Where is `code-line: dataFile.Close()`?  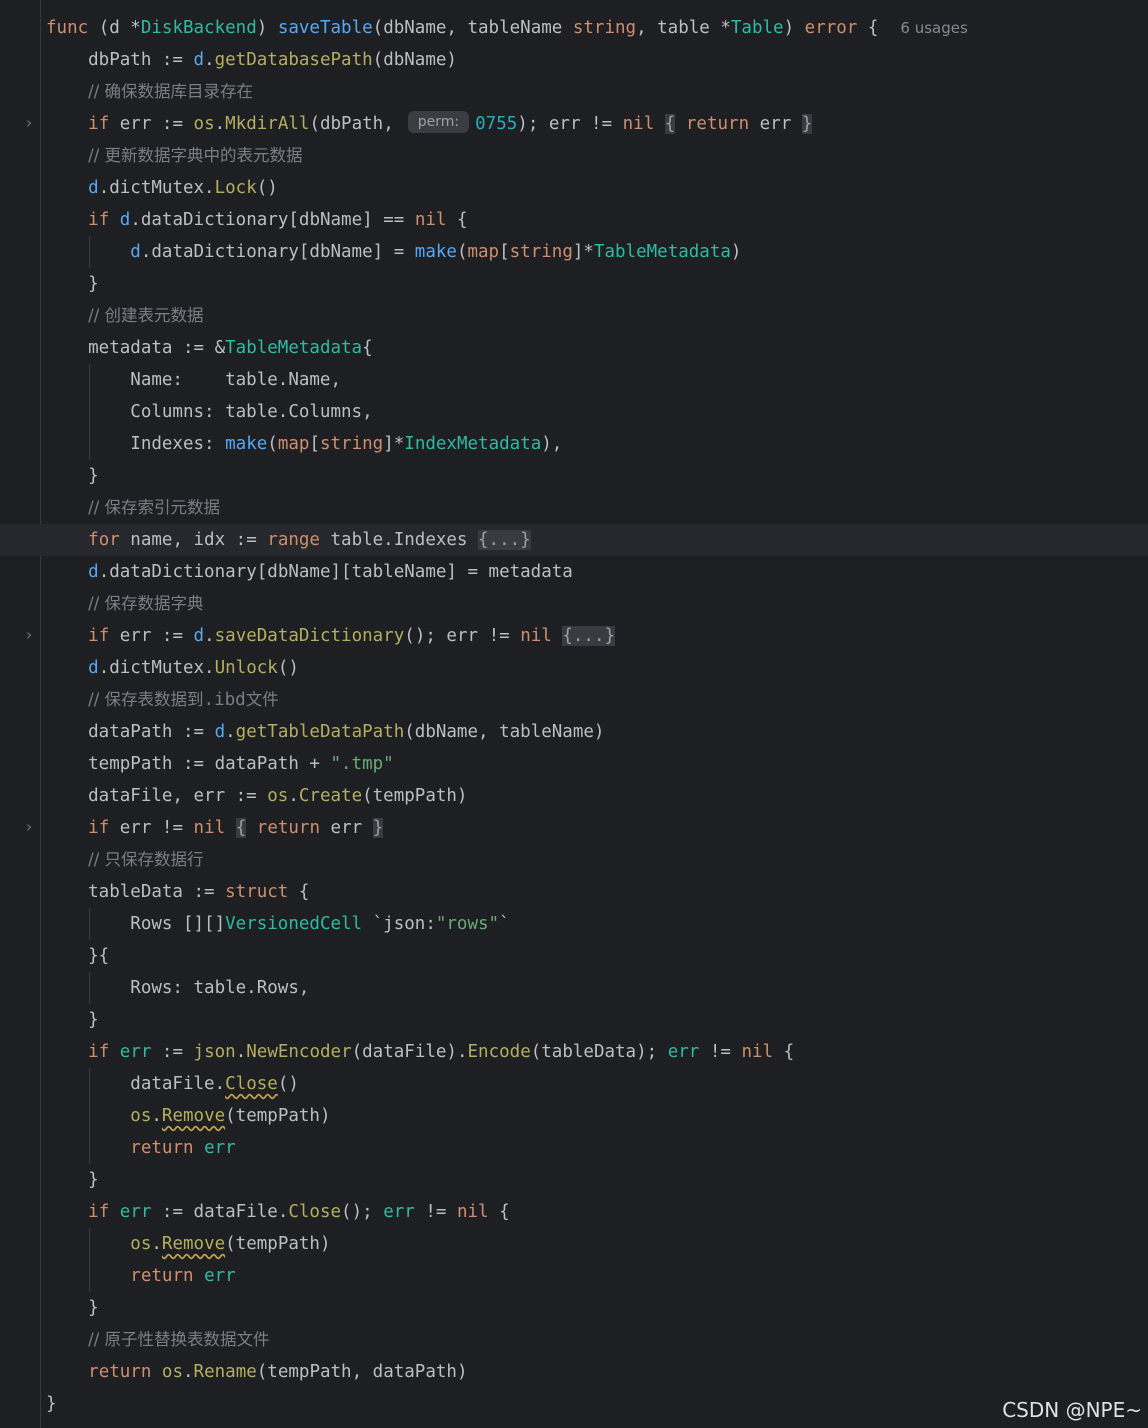
code-line: dataFile.Close() is located at coordinates (597, 1084).